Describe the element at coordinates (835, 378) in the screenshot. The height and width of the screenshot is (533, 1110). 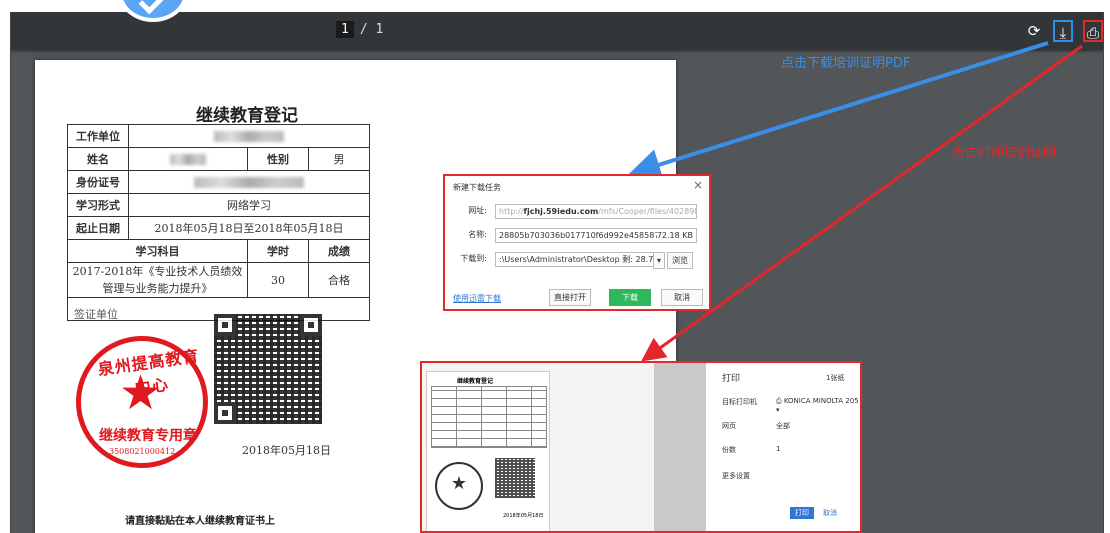
I see `sheet-count: 1张纸` at that location.